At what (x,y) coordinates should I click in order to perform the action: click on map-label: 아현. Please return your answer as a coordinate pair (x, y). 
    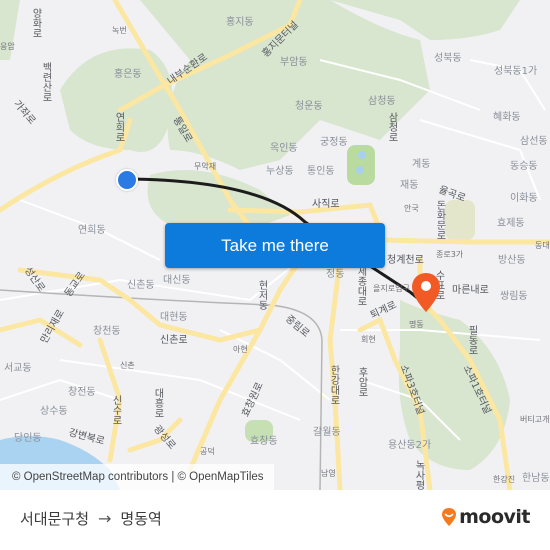
    Looking at the image, I should click on (240, 349).